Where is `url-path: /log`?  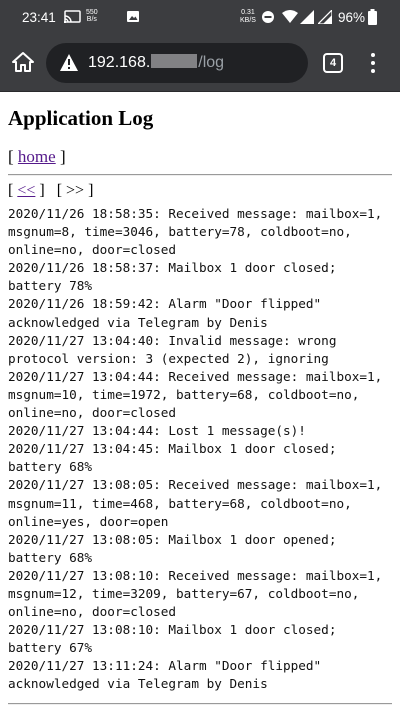
url-path: /log is located at coordinates (211, 62).